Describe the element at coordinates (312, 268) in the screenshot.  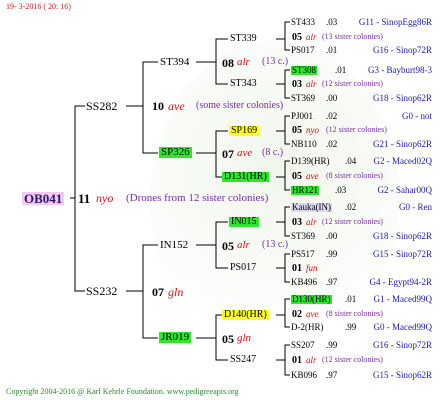
I see `gen3-race: fun` at that location.